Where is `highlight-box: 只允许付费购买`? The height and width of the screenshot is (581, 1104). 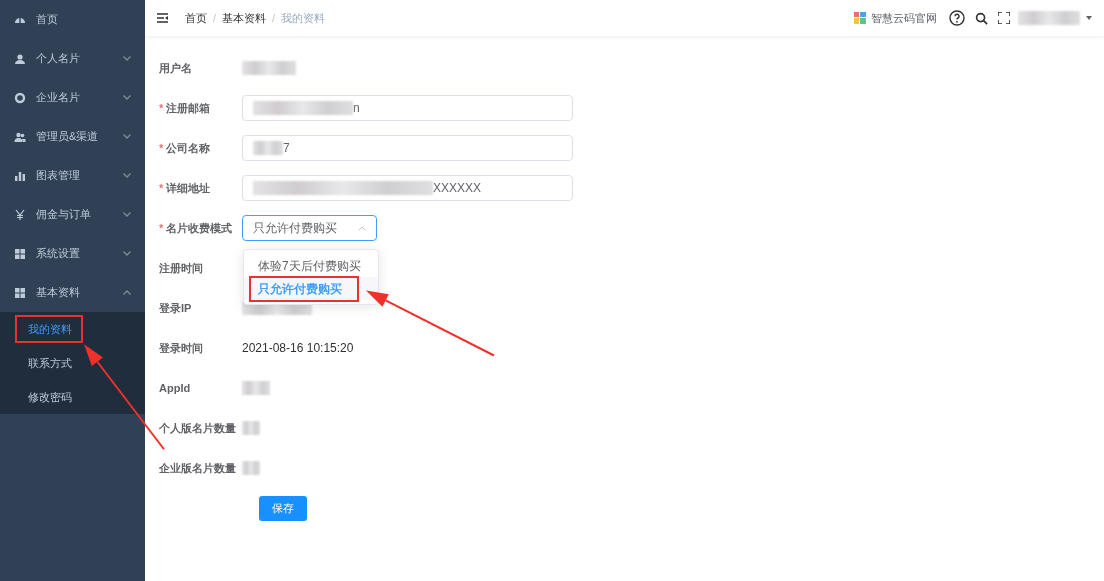
highlight-box: 只允许付费购买 is located at coordinates (304, 288).